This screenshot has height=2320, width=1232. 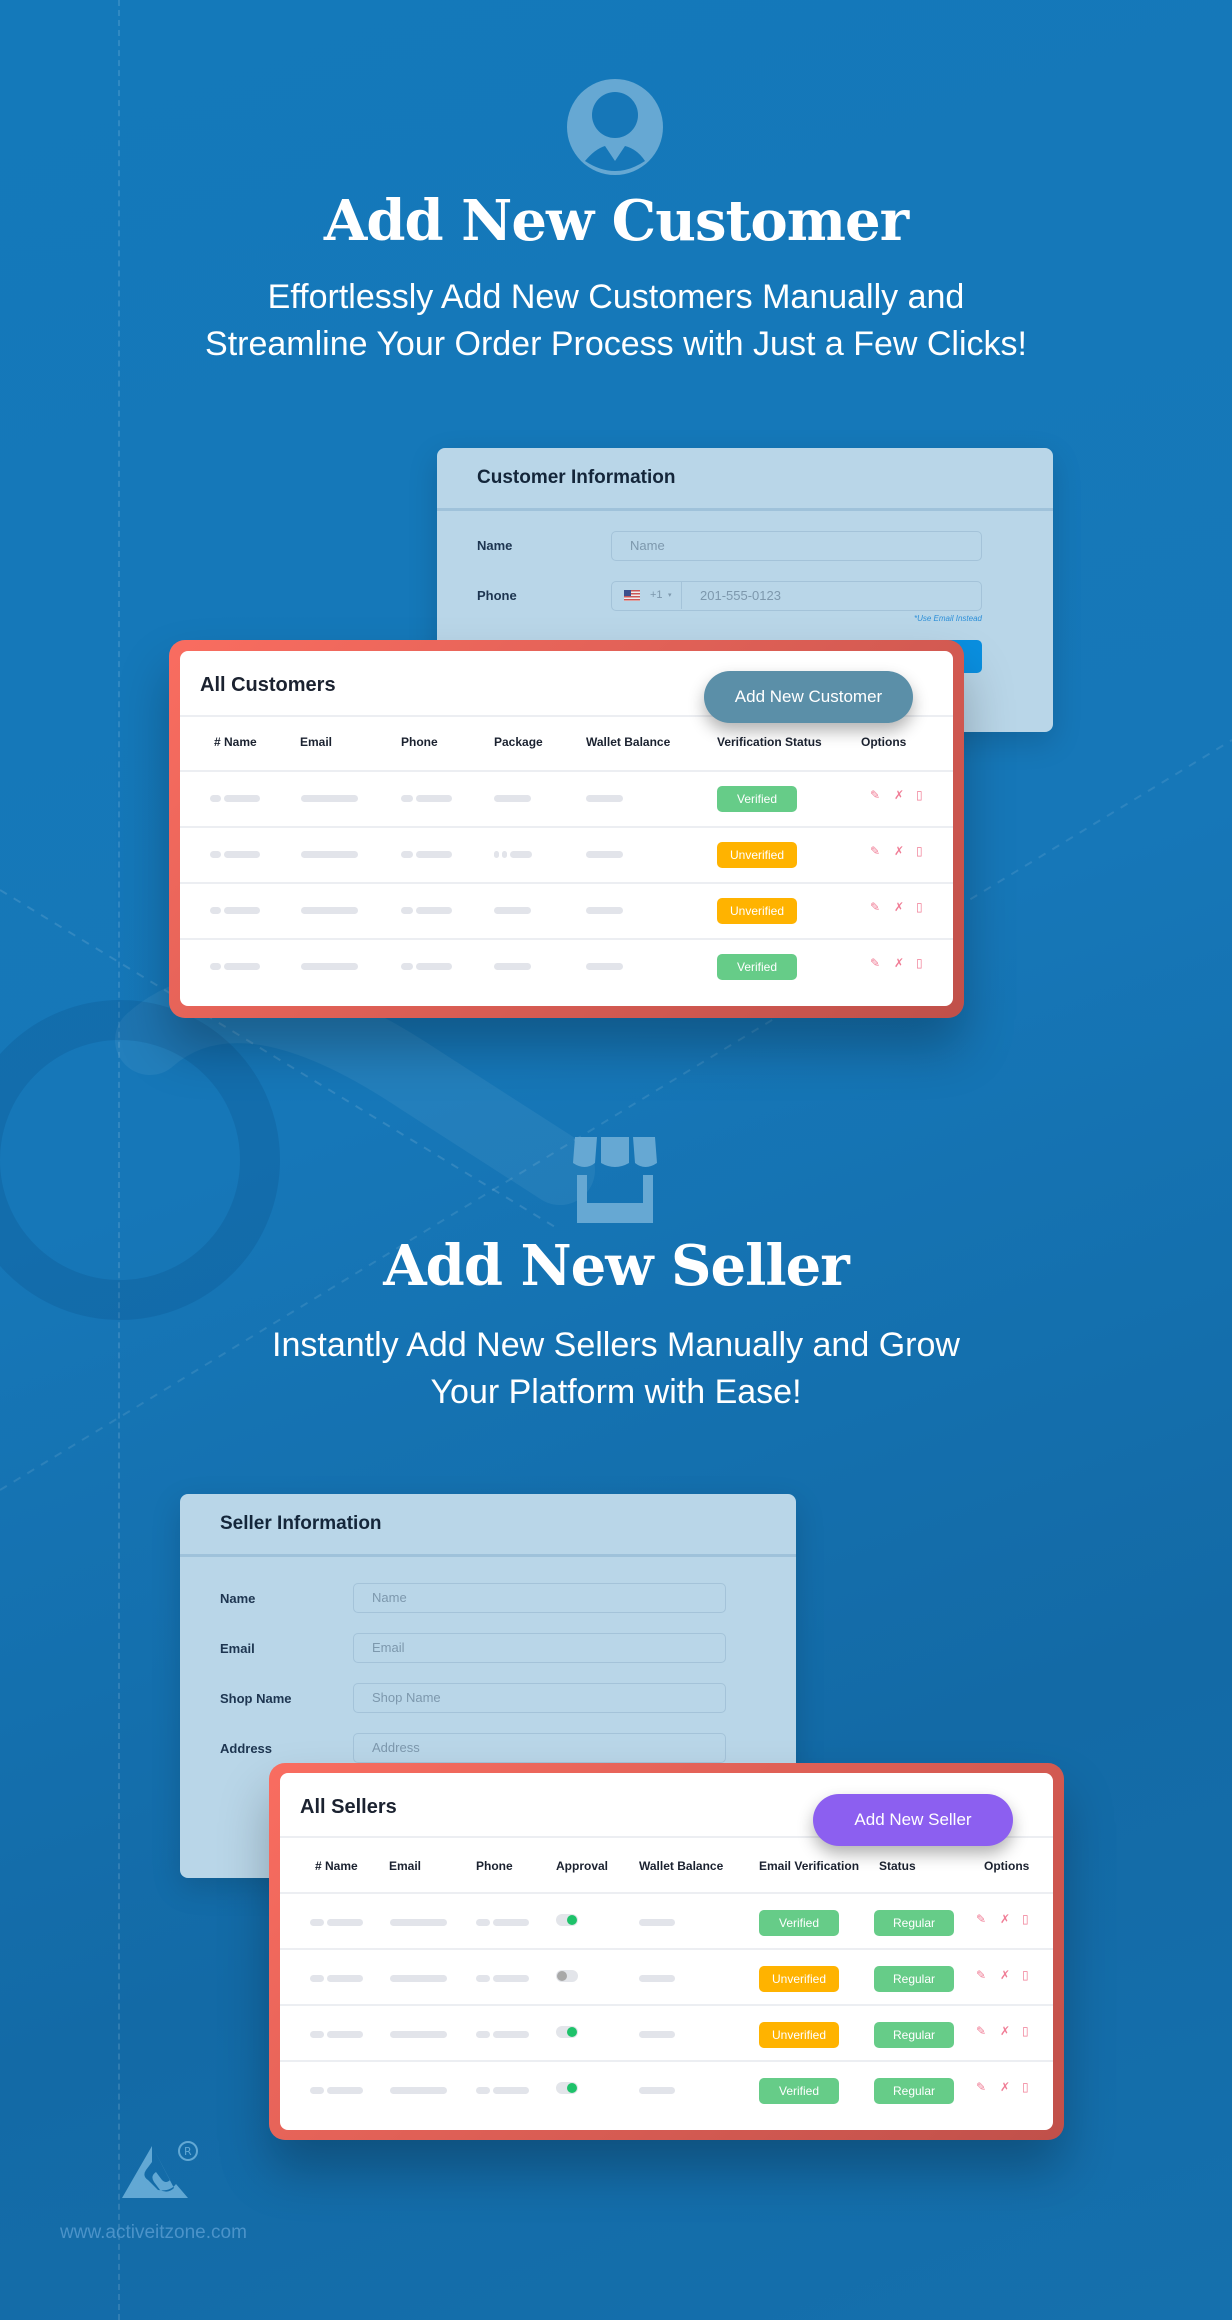 I want to click on name-input: Name, so click(x=796, y=546).